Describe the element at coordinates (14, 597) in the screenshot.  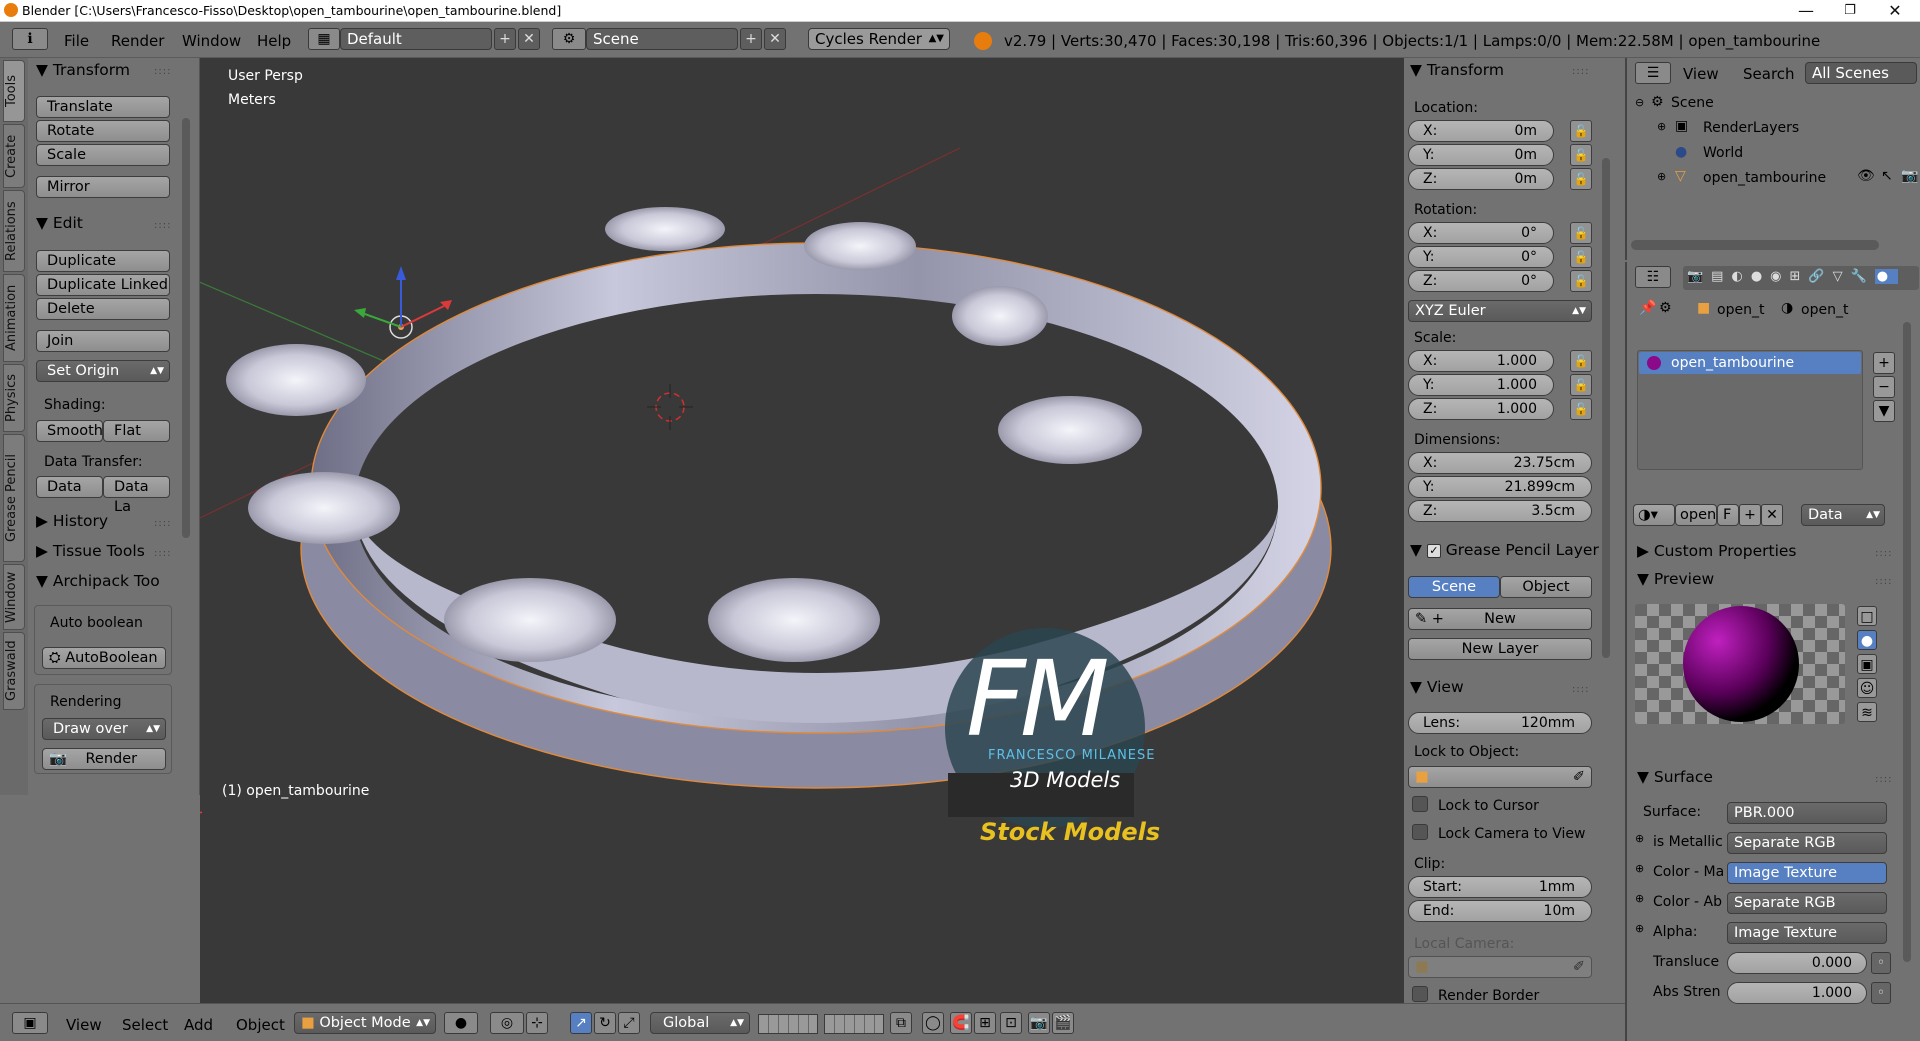
I see `tab-window: Window` at that location.